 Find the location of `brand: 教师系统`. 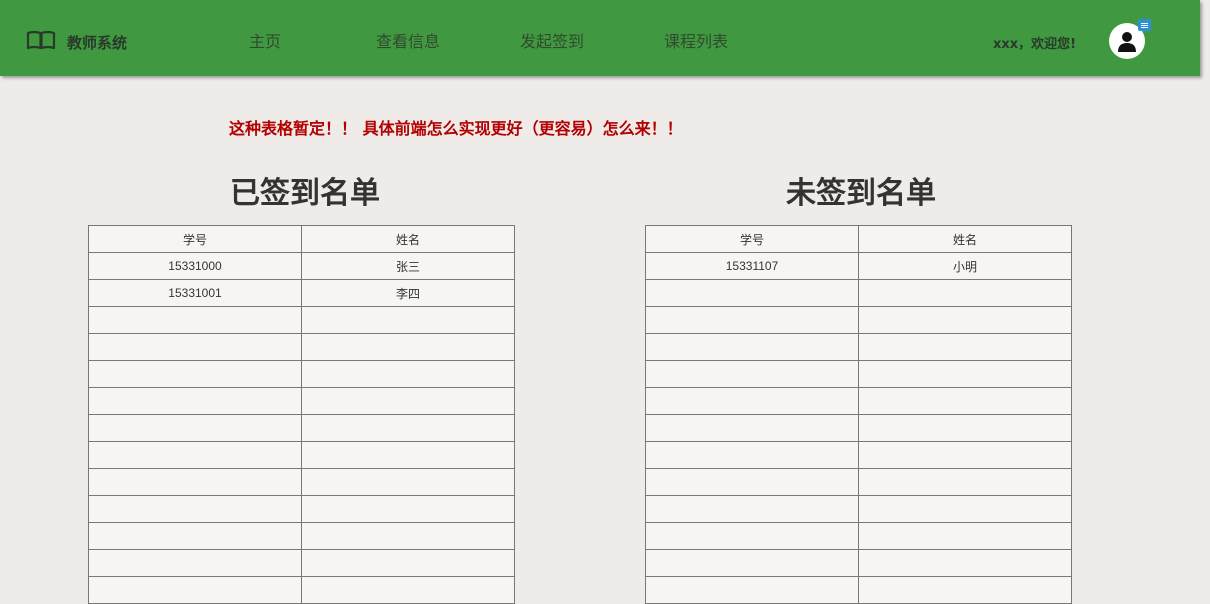

brand: 教师系统 is located at coordinates (76, 42).